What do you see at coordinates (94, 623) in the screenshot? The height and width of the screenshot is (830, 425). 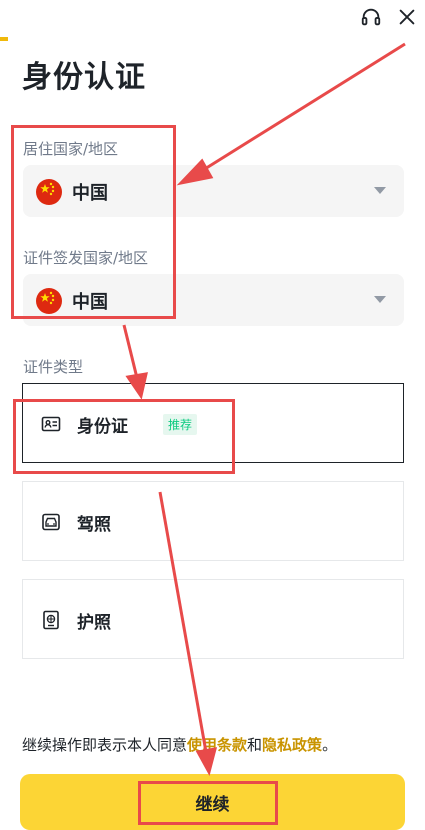 I see `doc-option-label: 护照` at bounding box center [94, 623].